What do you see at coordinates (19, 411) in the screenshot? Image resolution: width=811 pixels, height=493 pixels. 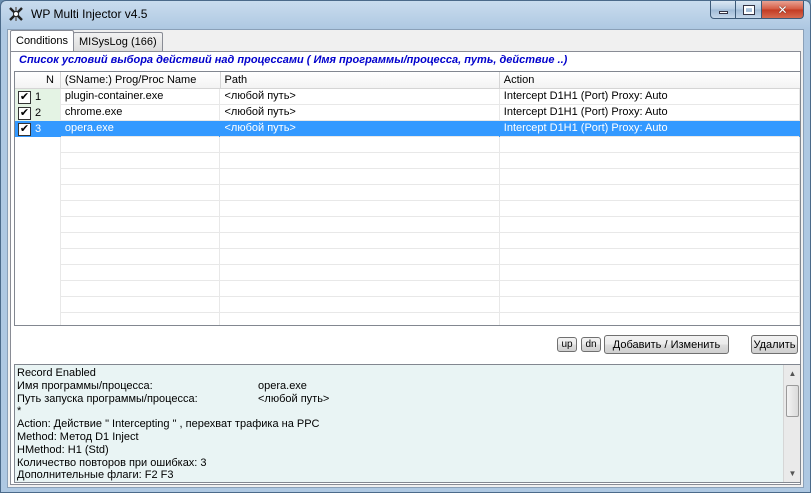 I see `log-line: *` at bounding box center [19, 411].